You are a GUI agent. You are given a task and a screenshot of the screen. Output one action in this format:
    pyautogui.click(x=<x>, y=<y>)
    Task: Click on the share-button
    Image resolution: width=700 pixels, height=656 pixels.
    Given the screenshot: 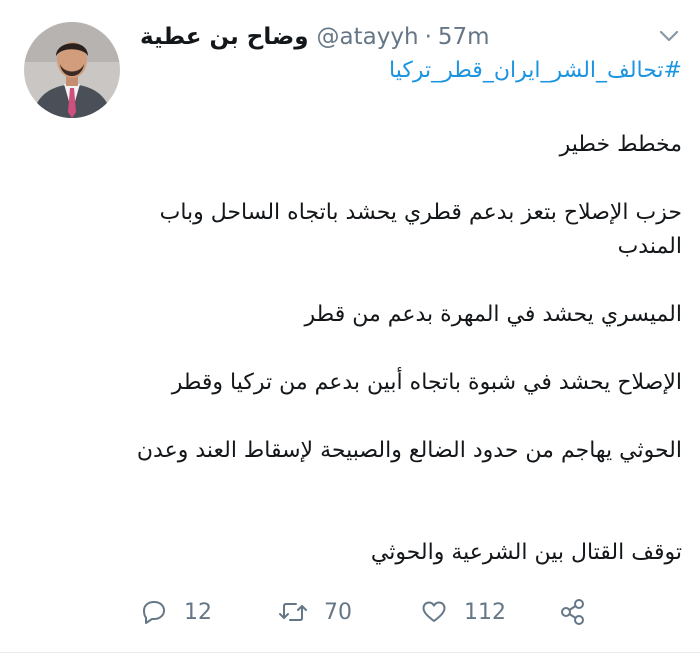 What is the action you would take?
    pyautogui.click(x=573, y=612)
    